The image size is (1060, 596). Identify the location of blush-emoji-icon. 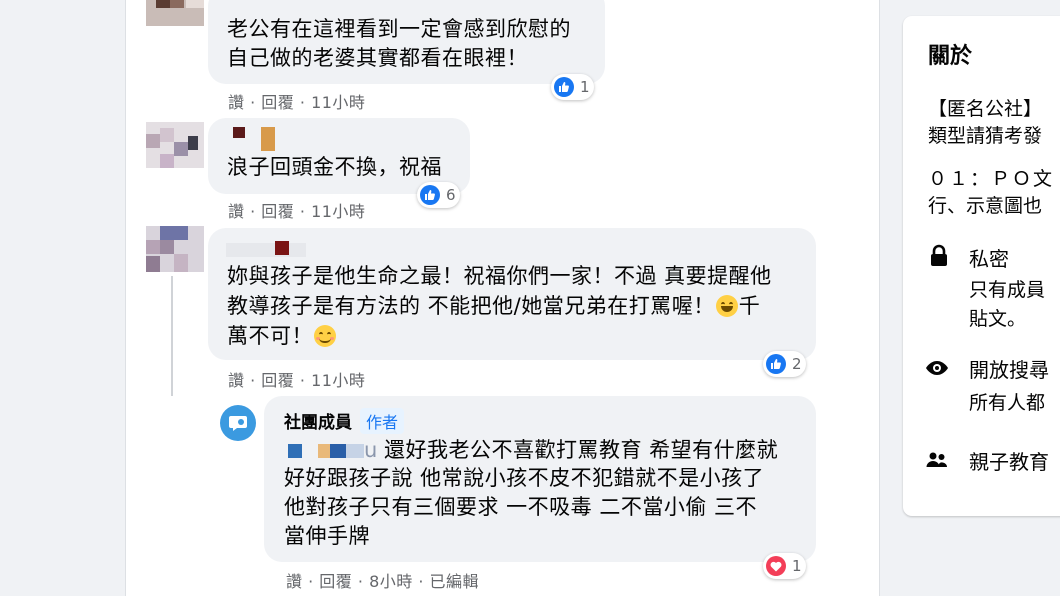
(325, 336).